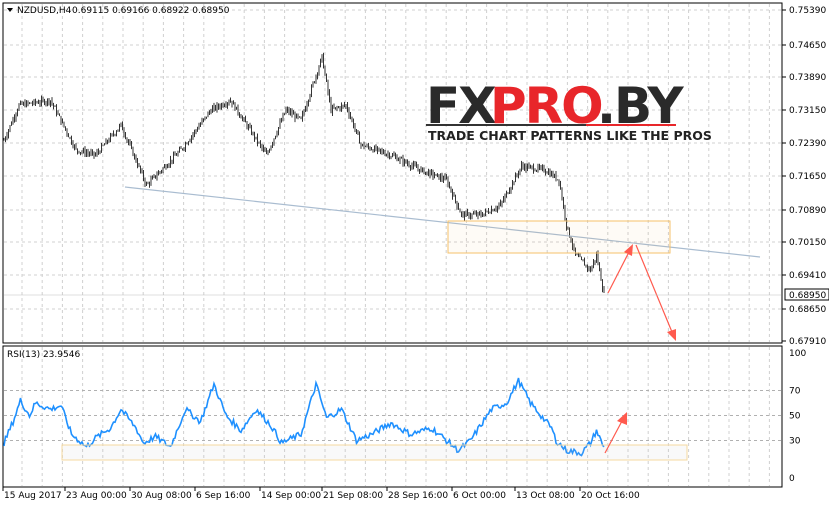 This screenshot has height=505, width=829. Describe the element at coordinates (807, 177) in the screenshot. I see `price-tick-label: 0.71650` at that location.